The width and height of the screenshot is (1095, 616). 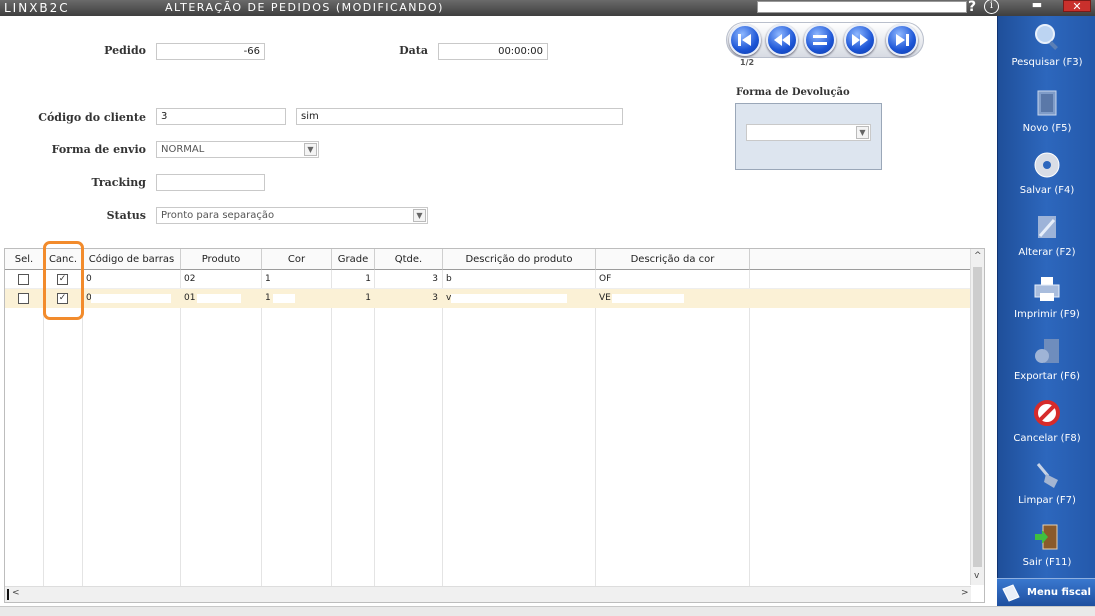 I want to click on tracking-field, so click(x=210, y=182).